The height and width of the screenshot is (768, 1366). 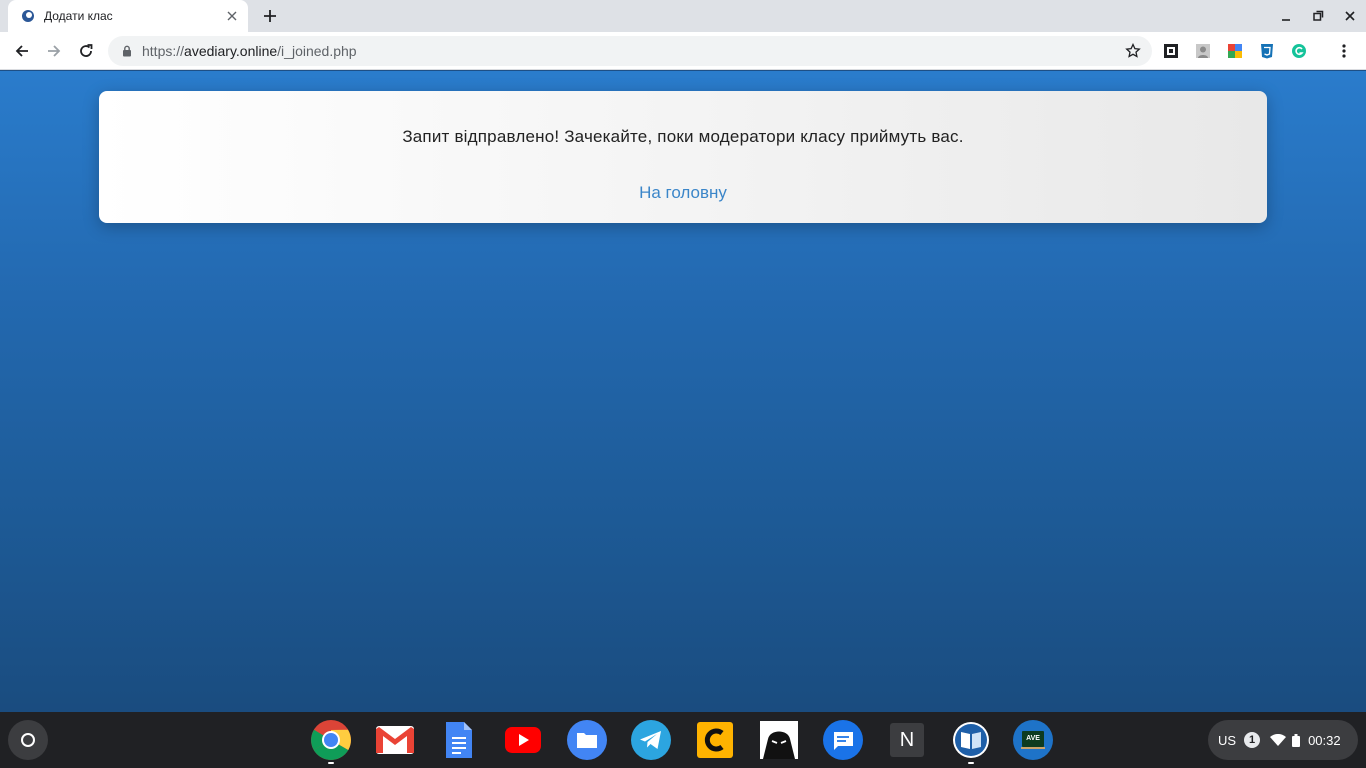 What do you see at coordinates (28, 16) in the screenshot?
I see `site-favicon-icon` at bounding box center [28, 16].